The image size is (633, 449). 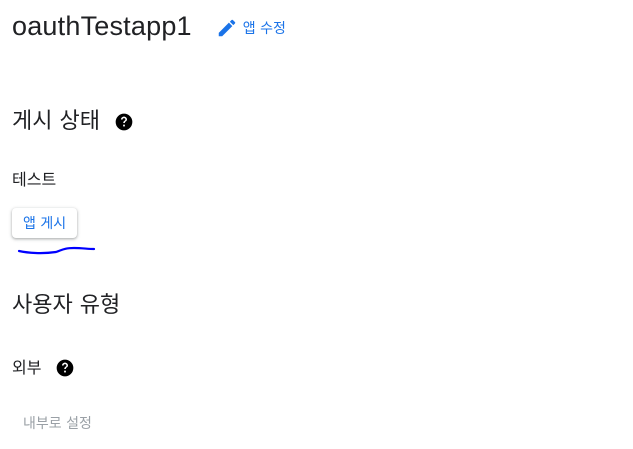 I want to click on app-name: oauthTestapp1, so click(x=102, y=26).